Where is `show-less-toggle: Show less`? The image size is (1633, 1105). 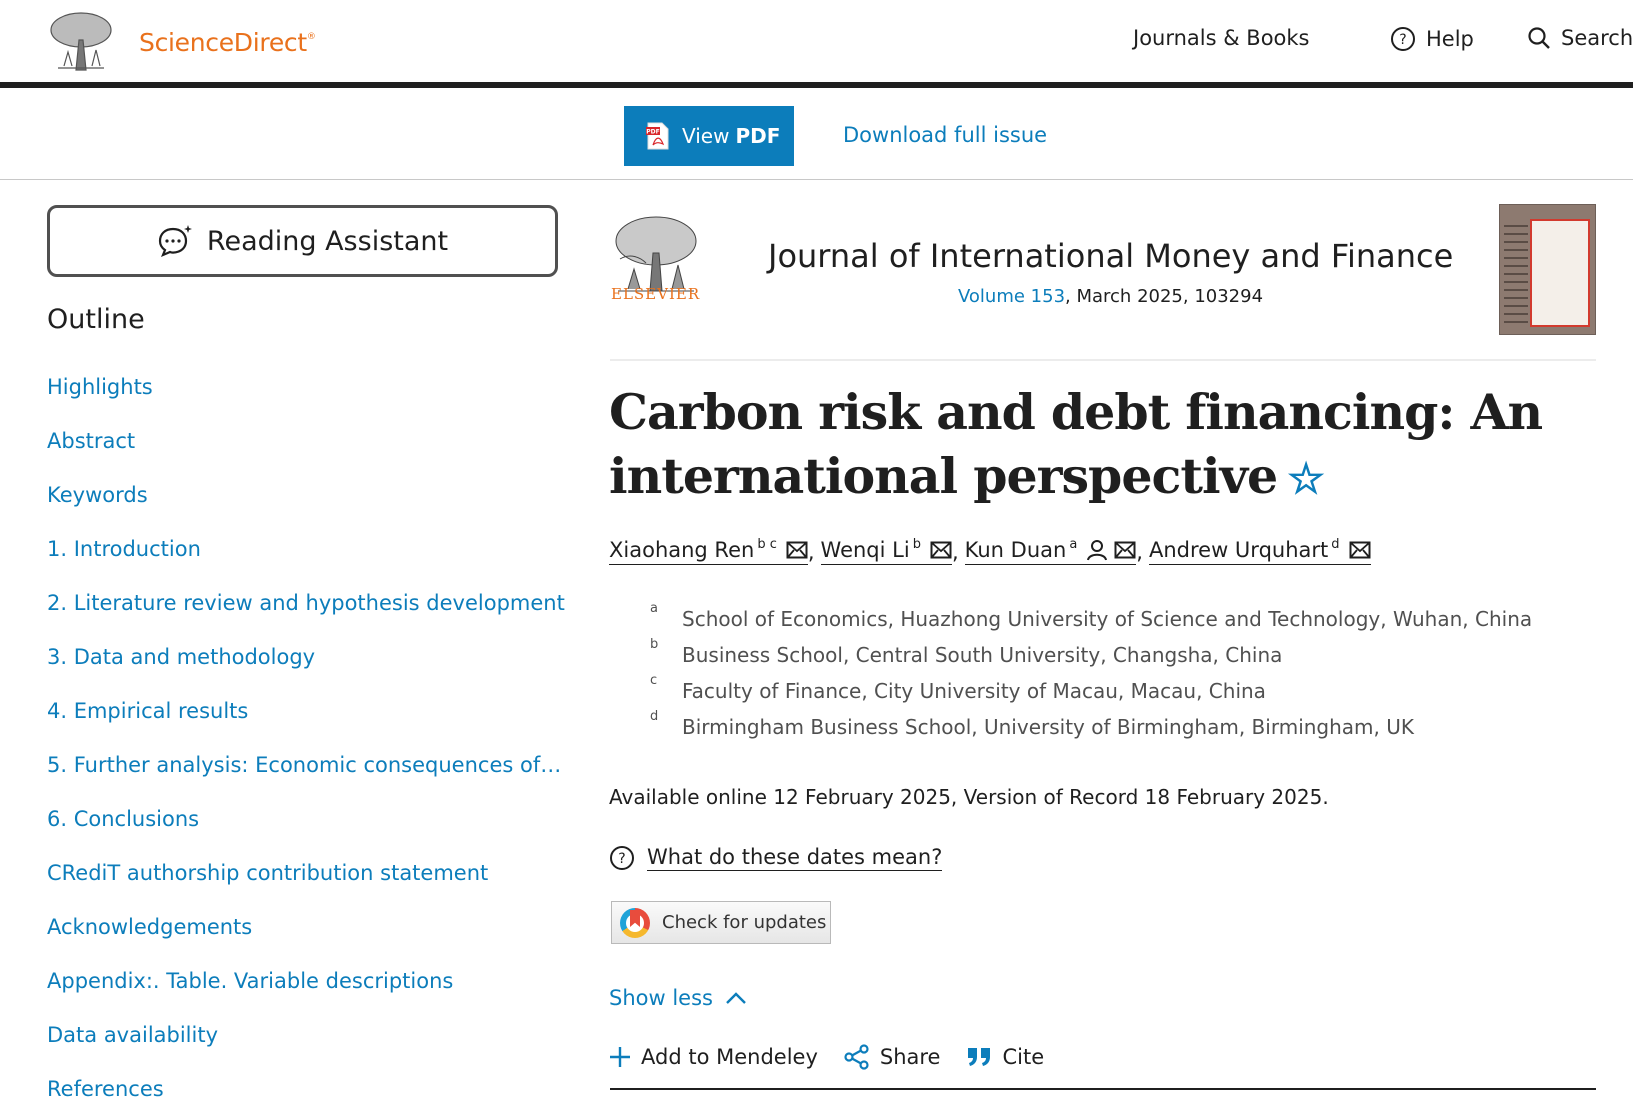 show-less-toggle: Show less is located at coordinates (678, 998).